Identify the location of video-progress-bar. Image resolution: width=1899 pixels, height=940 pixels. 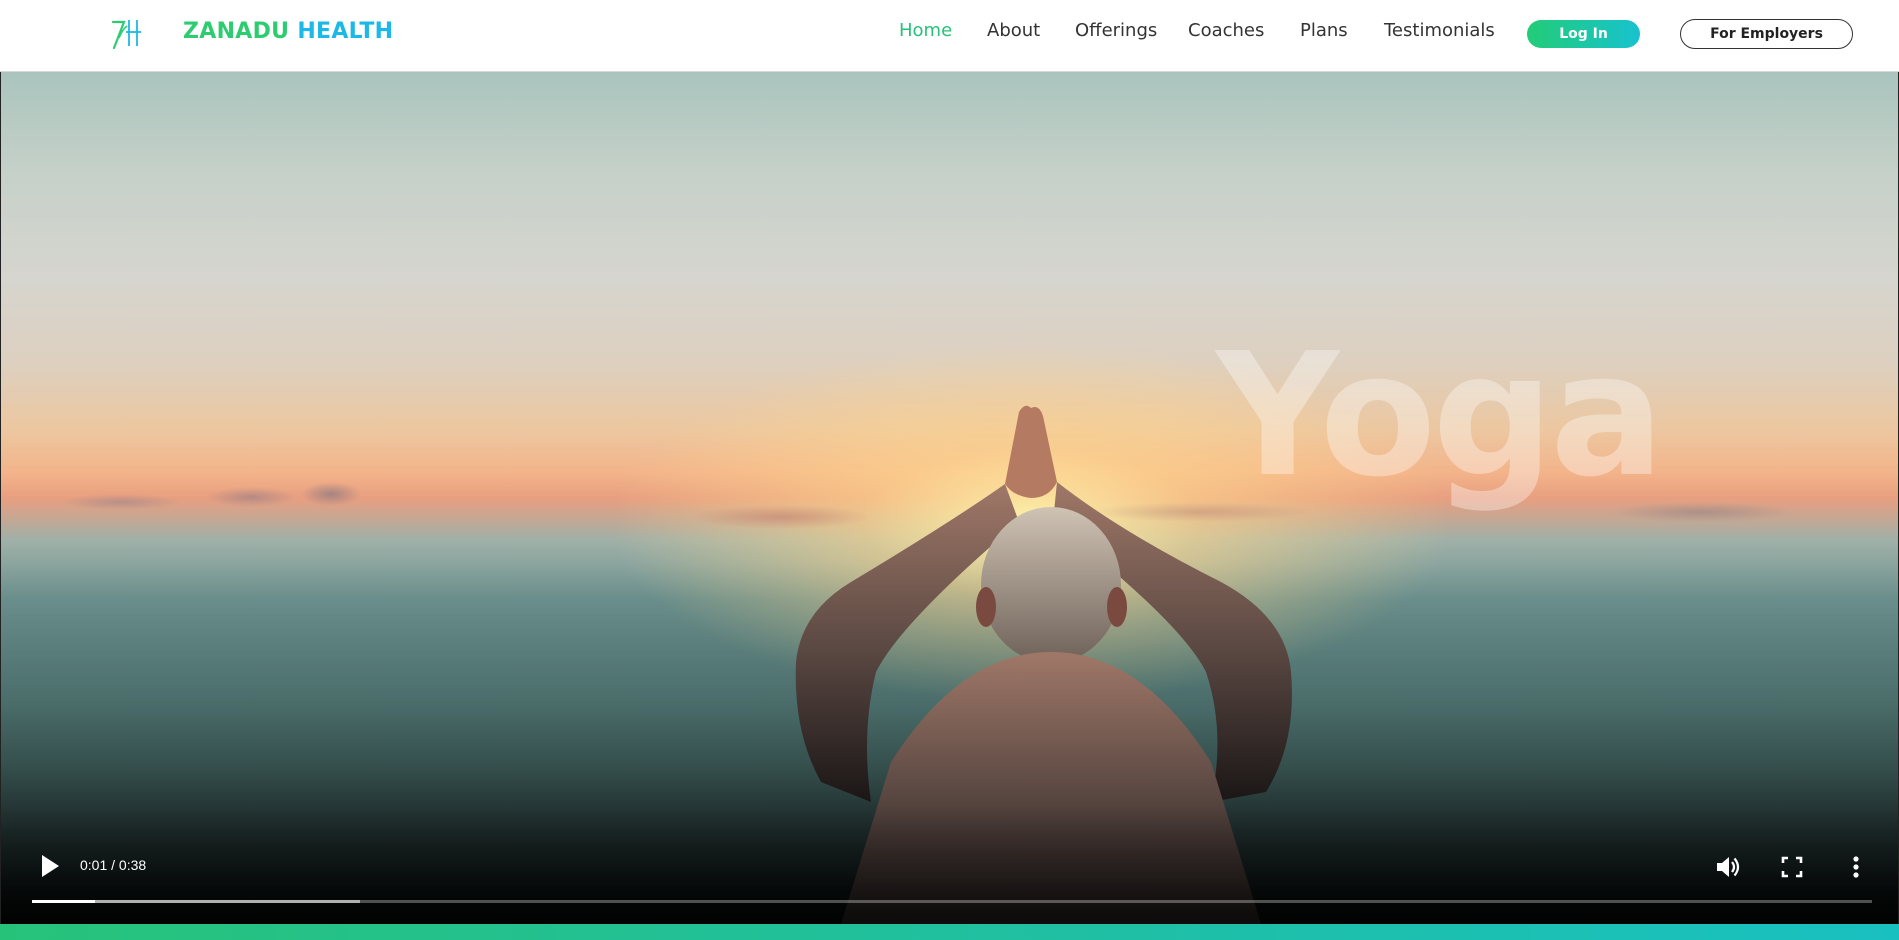
(952, 901).